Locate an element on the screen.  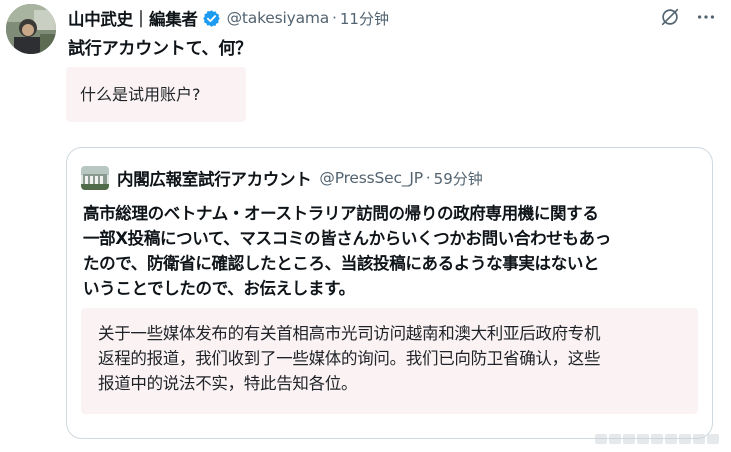
quoted-tweet-header: 内閣広報室試行アカウント @PressSec_JP · 59分钟 is located at coordinates (282, 178).